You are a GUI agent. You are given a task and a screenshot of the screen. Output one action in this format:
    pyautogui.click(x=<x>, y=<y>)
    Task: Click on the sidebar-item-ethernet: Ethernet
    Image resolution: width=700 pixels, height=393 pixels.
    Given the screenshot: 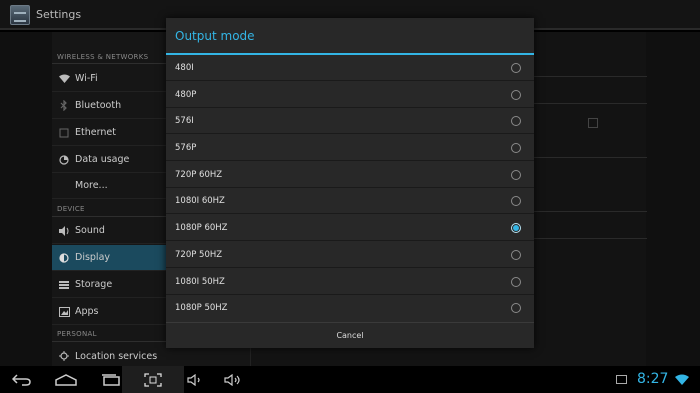 What is the action you would take?
    pyautogui.click(x=109, y=133)
    